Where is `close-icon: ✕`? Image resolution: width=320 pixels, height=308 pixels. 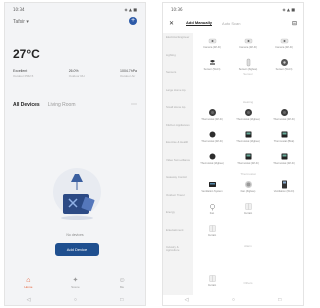
close-icon: ✕ is located at coordinates (171, 23).